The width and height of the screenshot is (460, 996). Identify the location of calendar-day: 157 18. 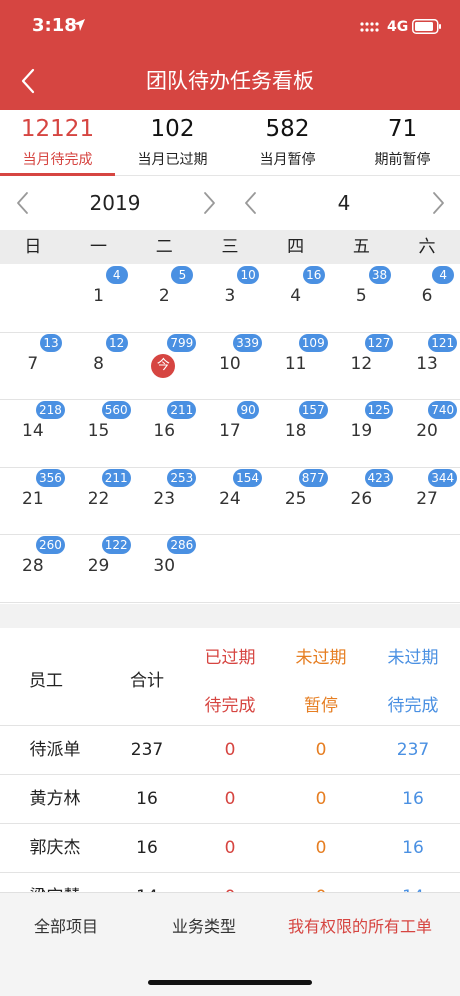
(296, 432).